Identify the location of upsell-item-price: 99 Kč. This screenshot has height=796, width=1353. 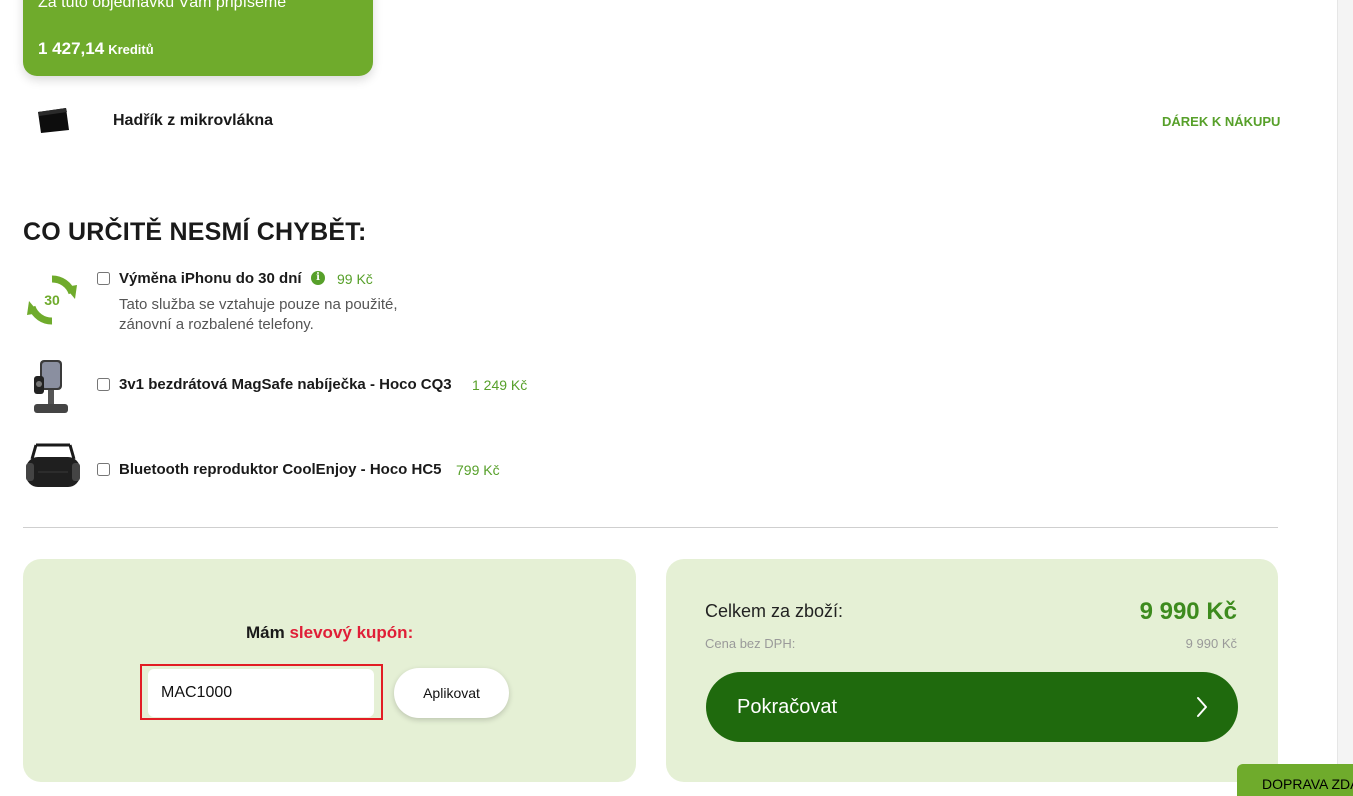
(355, 279).